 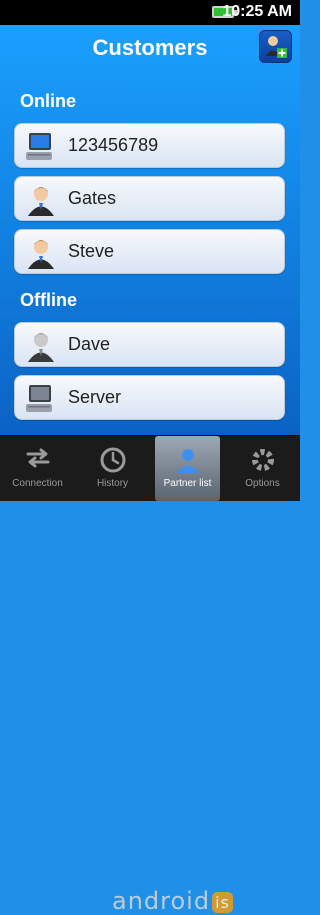 I want to click on contact-label: Server, so click(x=95, y=397).